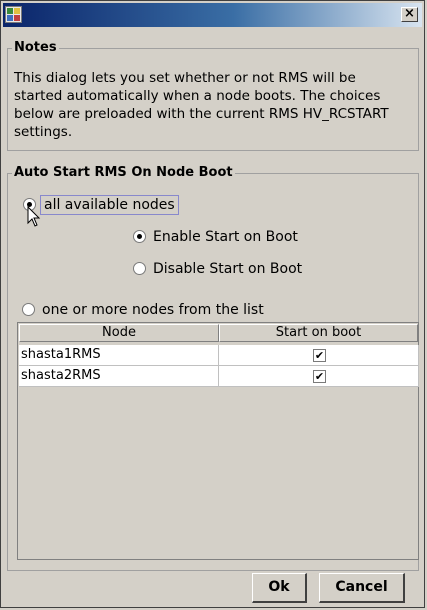  I want to click on cancel-button: Cancel, so click(362, 588).